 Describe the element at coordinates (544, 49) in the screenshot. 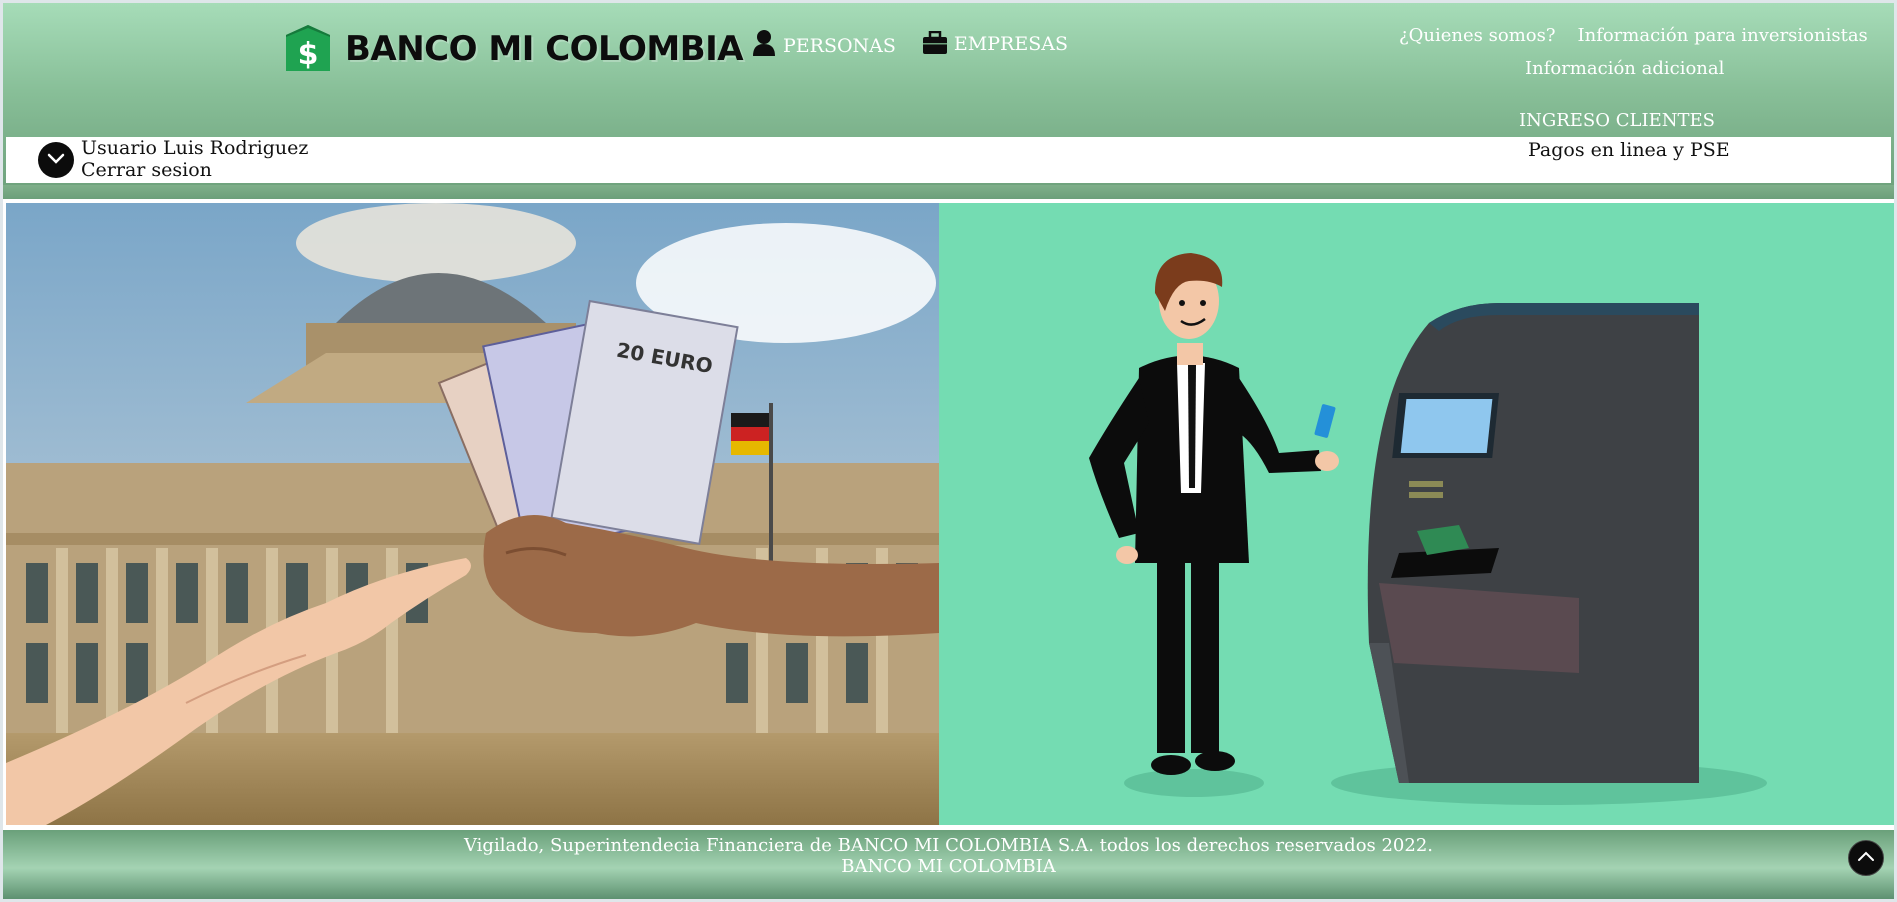

I see `brand-name: BANCO MI COLOMBIA` at that location.